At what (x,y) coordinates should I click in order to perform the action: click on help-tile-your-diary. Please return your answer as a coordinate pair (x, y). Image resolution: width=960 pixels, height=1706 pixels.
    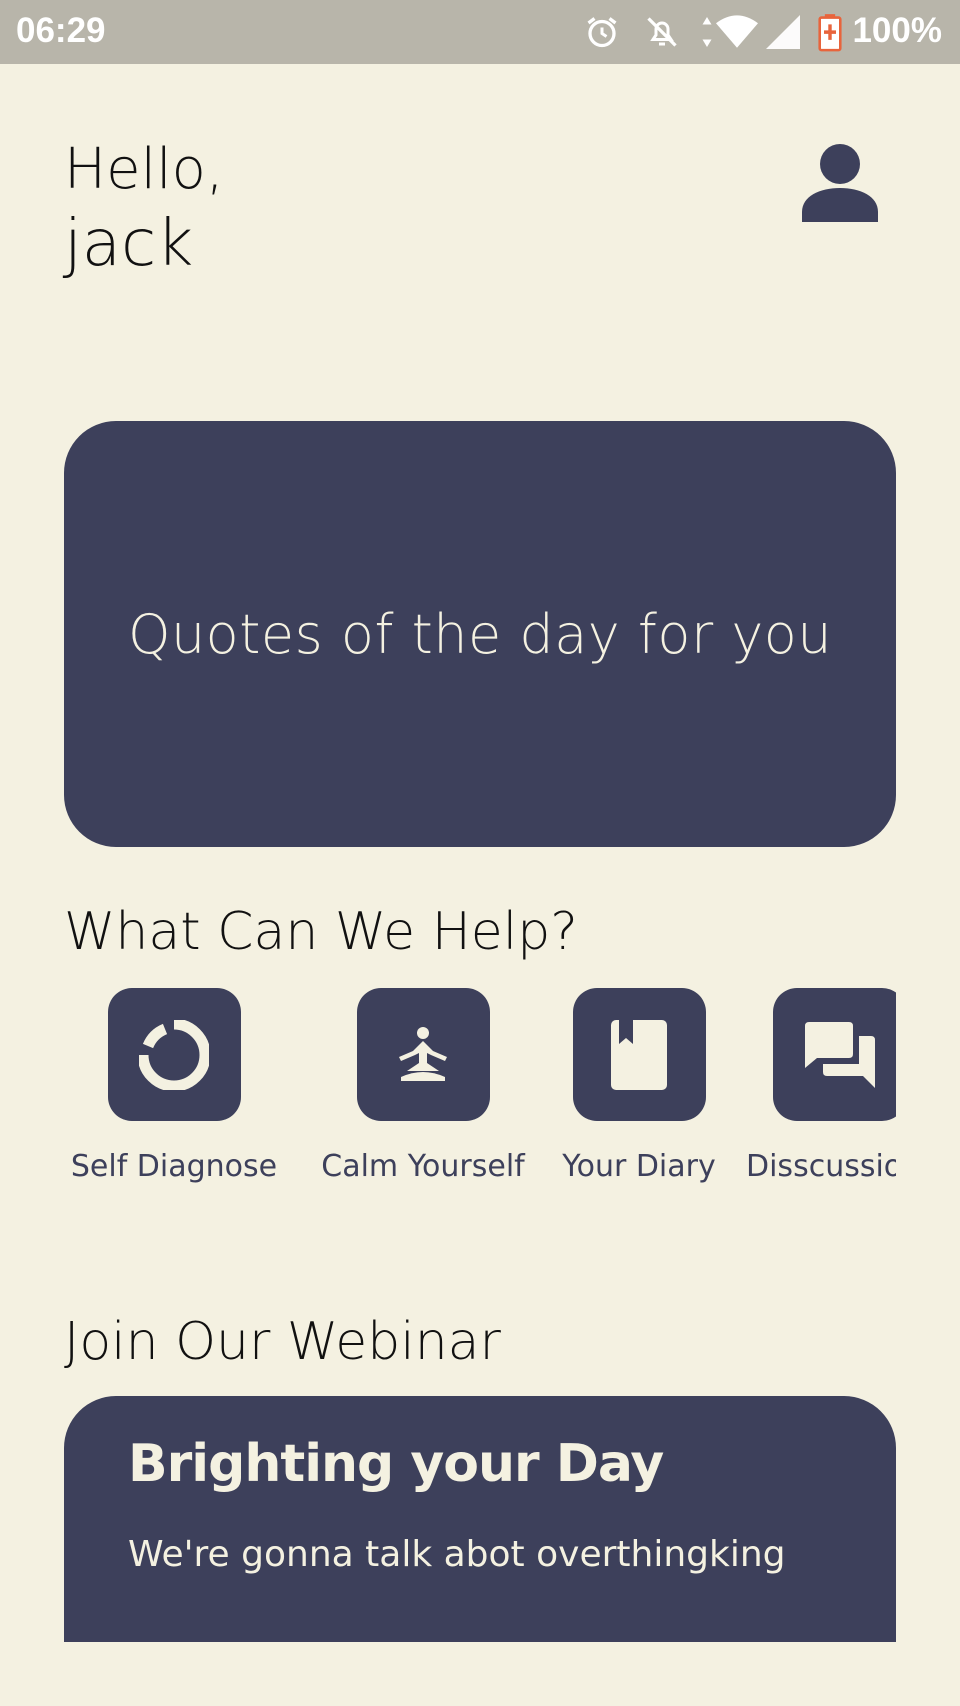
    Looking at the image, I should click on (639, 1054).